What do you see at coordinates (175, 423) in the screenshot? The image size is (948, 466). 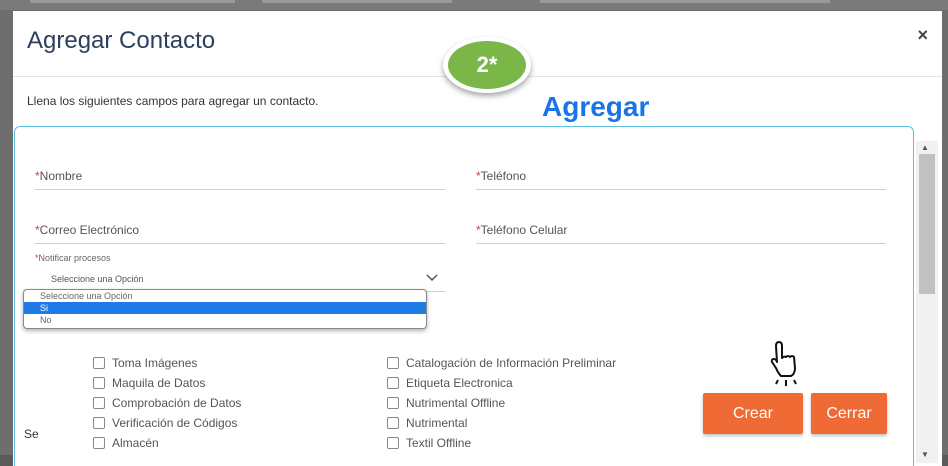 I see `checkbox-label: Verificación de Códigos` at bounding box center [175, 423].